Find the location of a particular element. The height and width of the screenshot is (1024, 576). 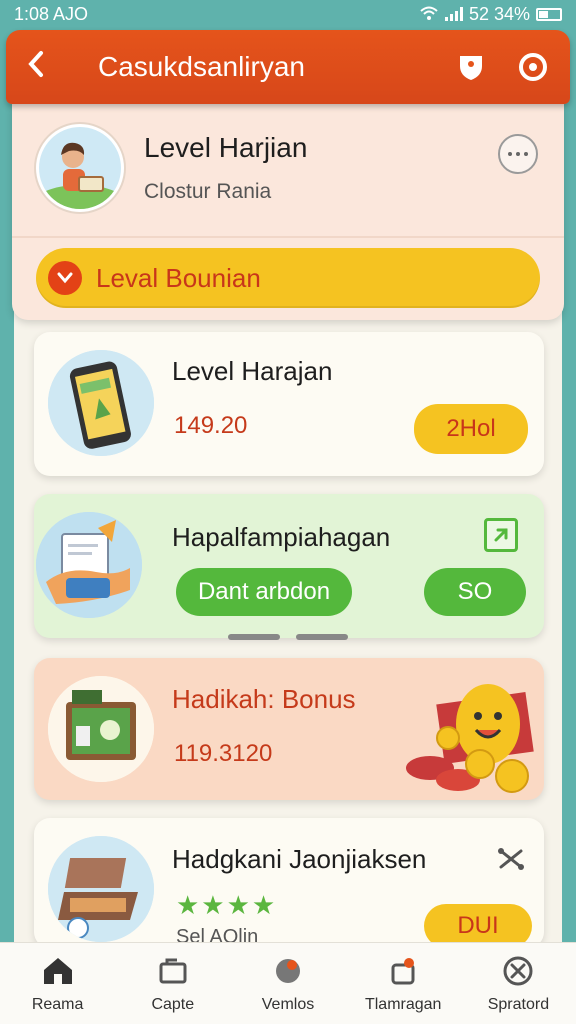

target-icon is located at coordinates (533, 67).